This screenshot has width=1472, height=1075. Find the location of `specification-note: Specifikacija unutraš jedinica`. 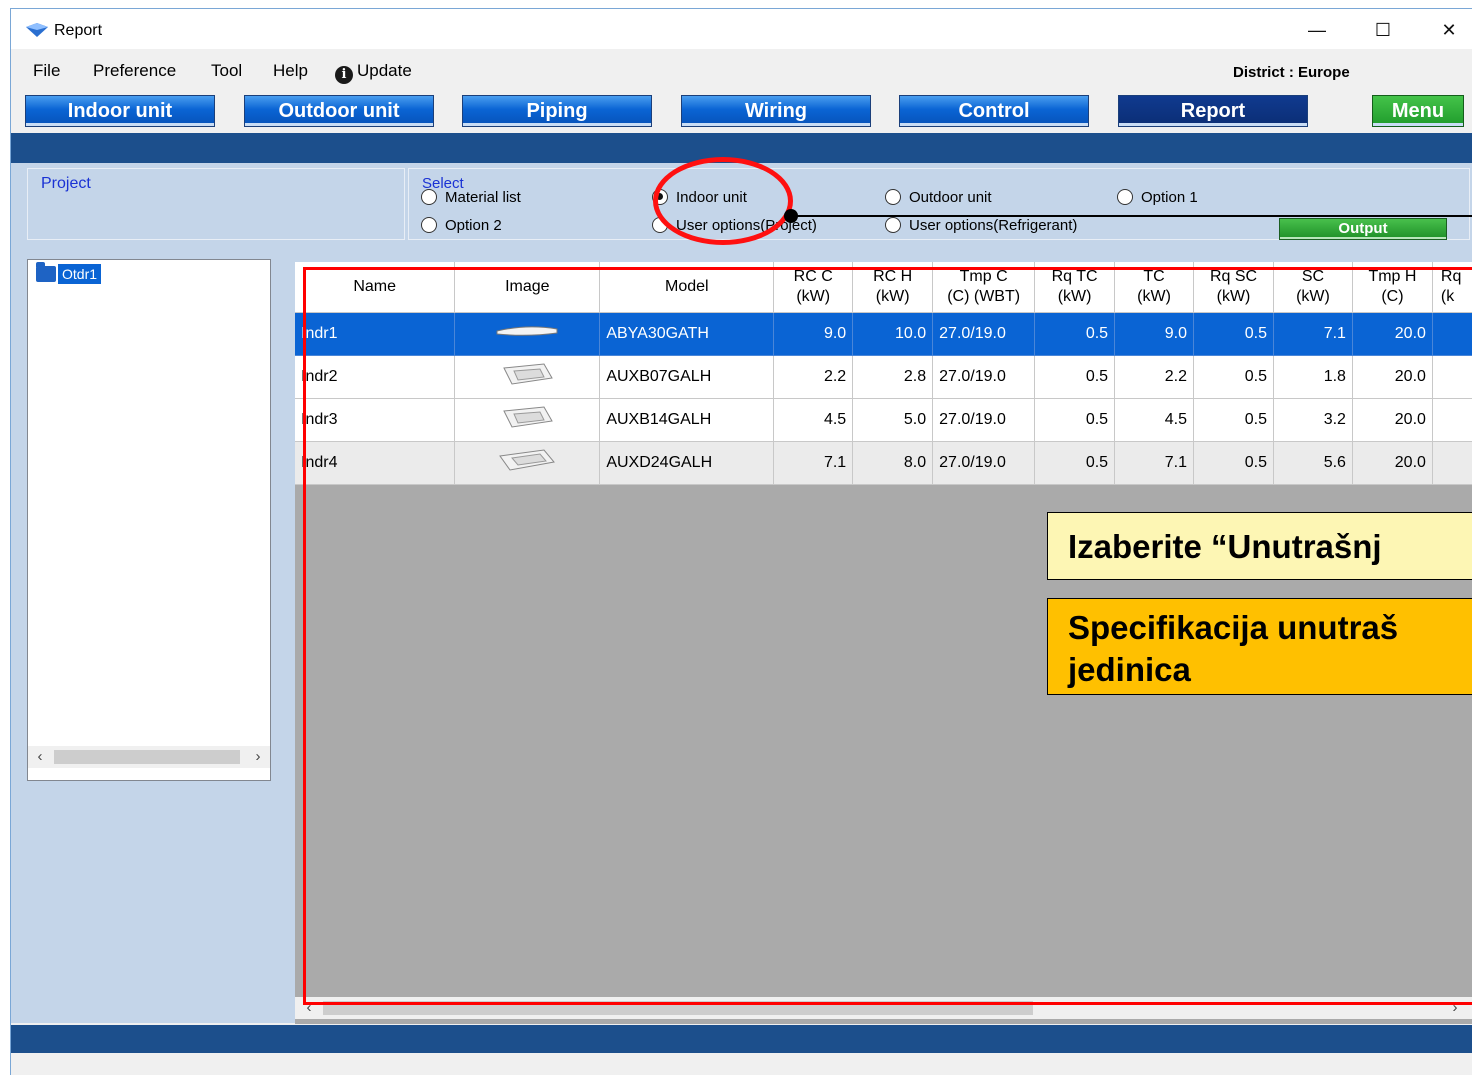

specification-note: Specifikacija unutraš jedinica is located at coordinates (1259, 646).